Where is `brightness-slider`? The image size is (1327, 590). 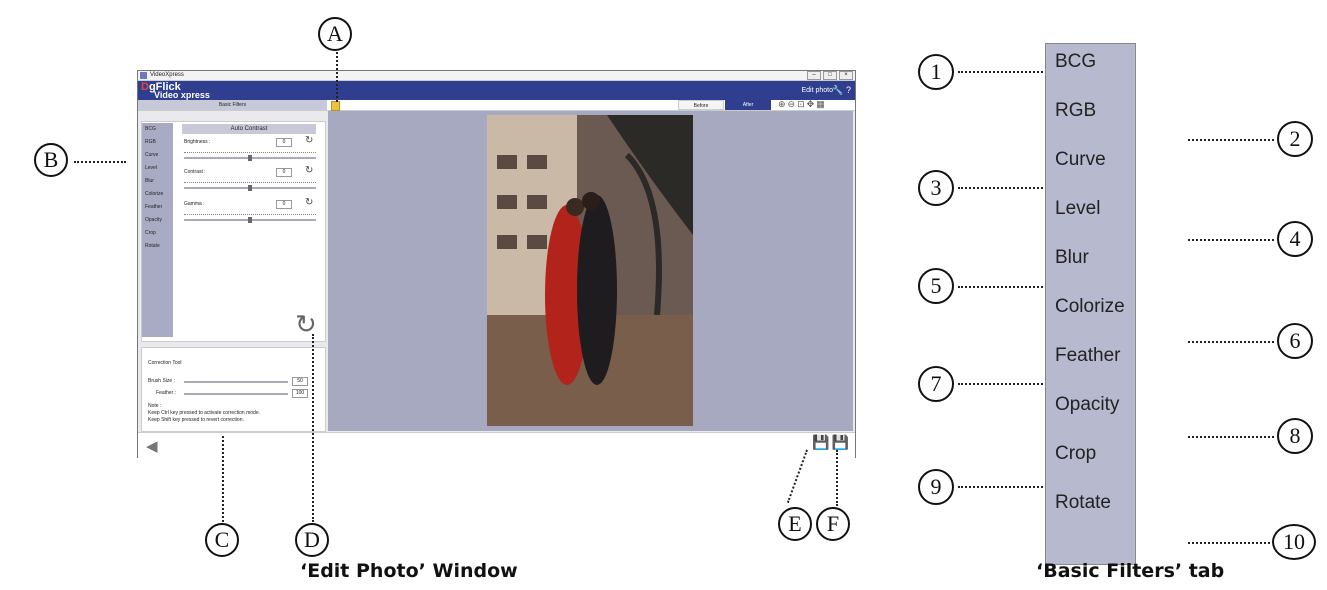 brightness-slider is located at coordinates (250, 158).